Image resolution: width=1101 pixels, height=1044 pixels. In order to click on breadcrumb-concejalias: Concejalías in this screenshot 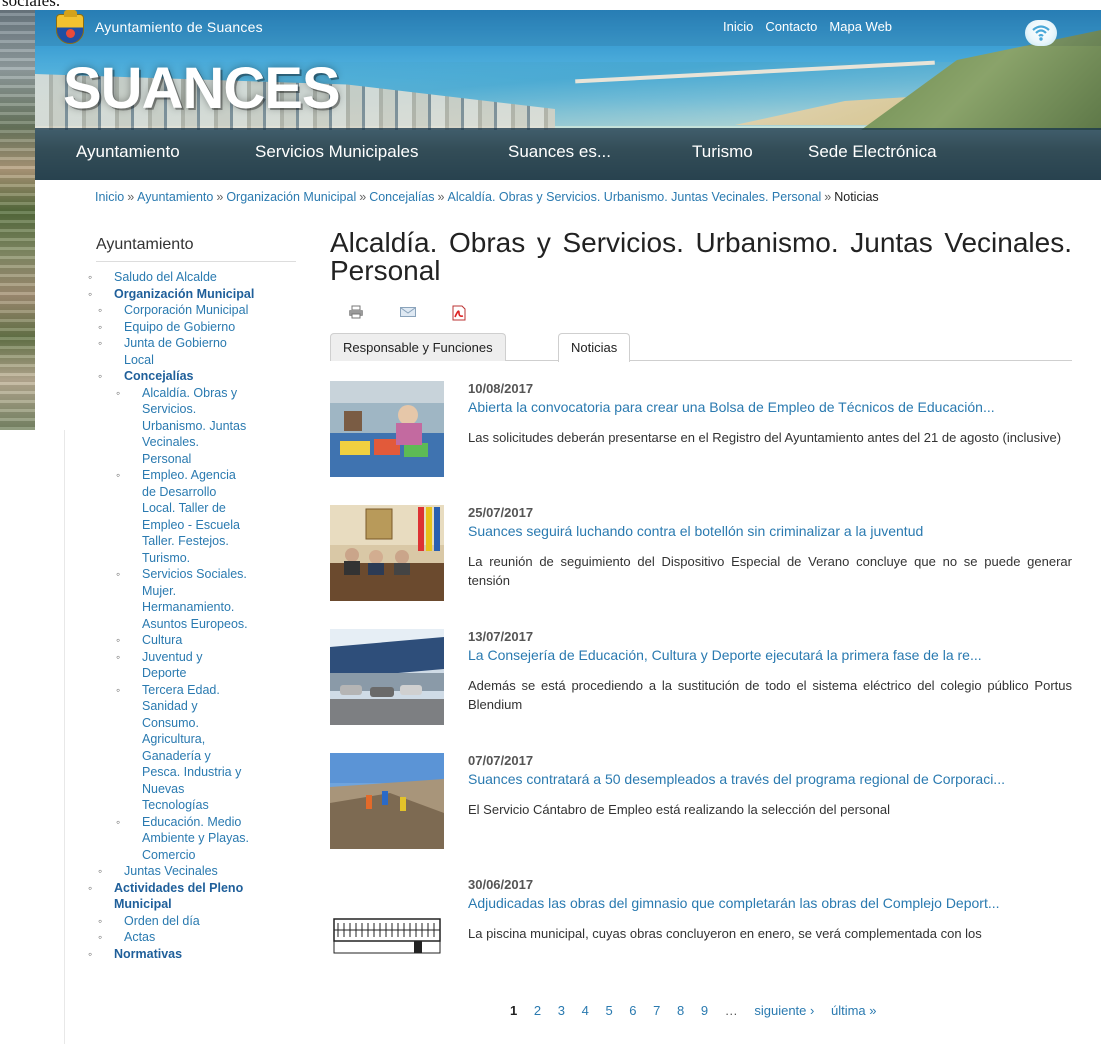, I will do `click(401, 197)`.